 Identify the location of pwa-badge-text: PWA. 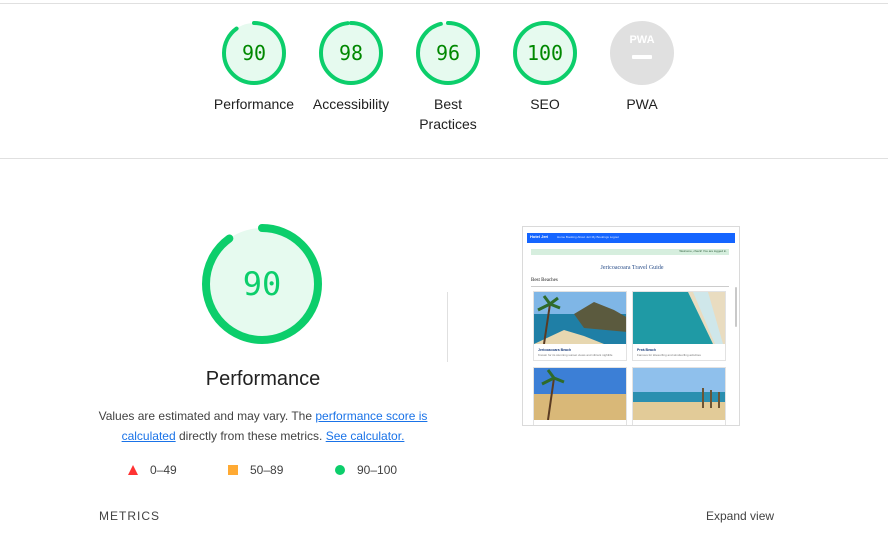
(641, 40).